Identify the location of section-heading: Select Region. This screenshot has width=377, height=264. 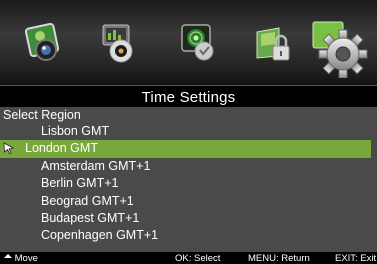
(42, 115).